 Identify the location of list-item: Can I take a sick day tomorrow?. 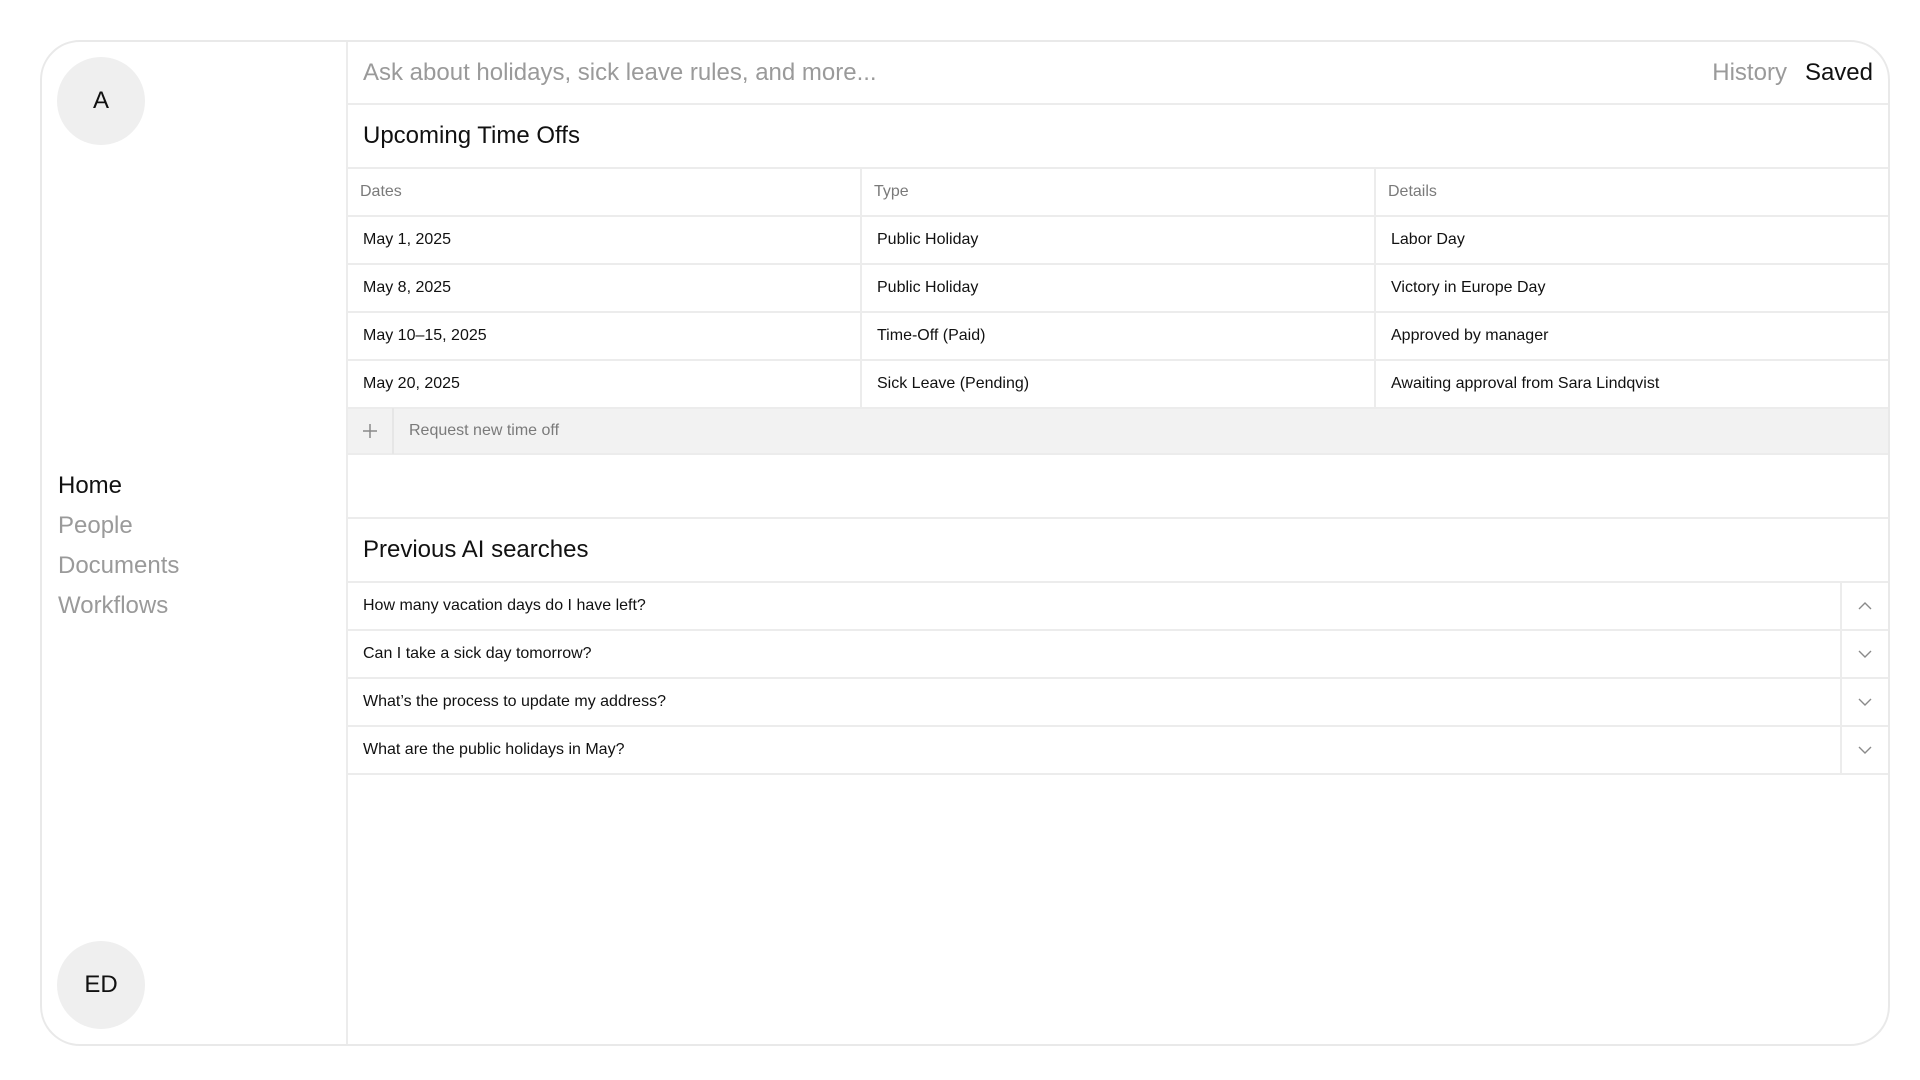
(1118, 655).